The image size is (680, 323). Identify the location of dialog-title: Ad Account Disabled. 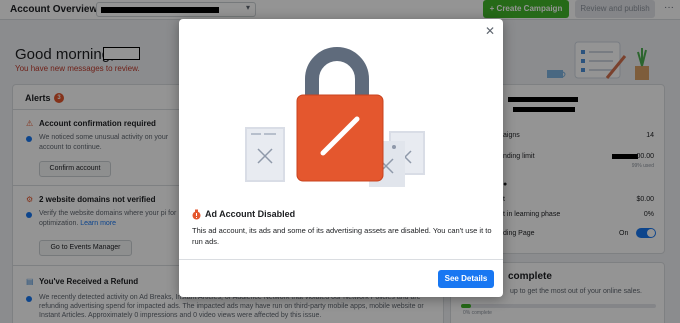
(250, 214).